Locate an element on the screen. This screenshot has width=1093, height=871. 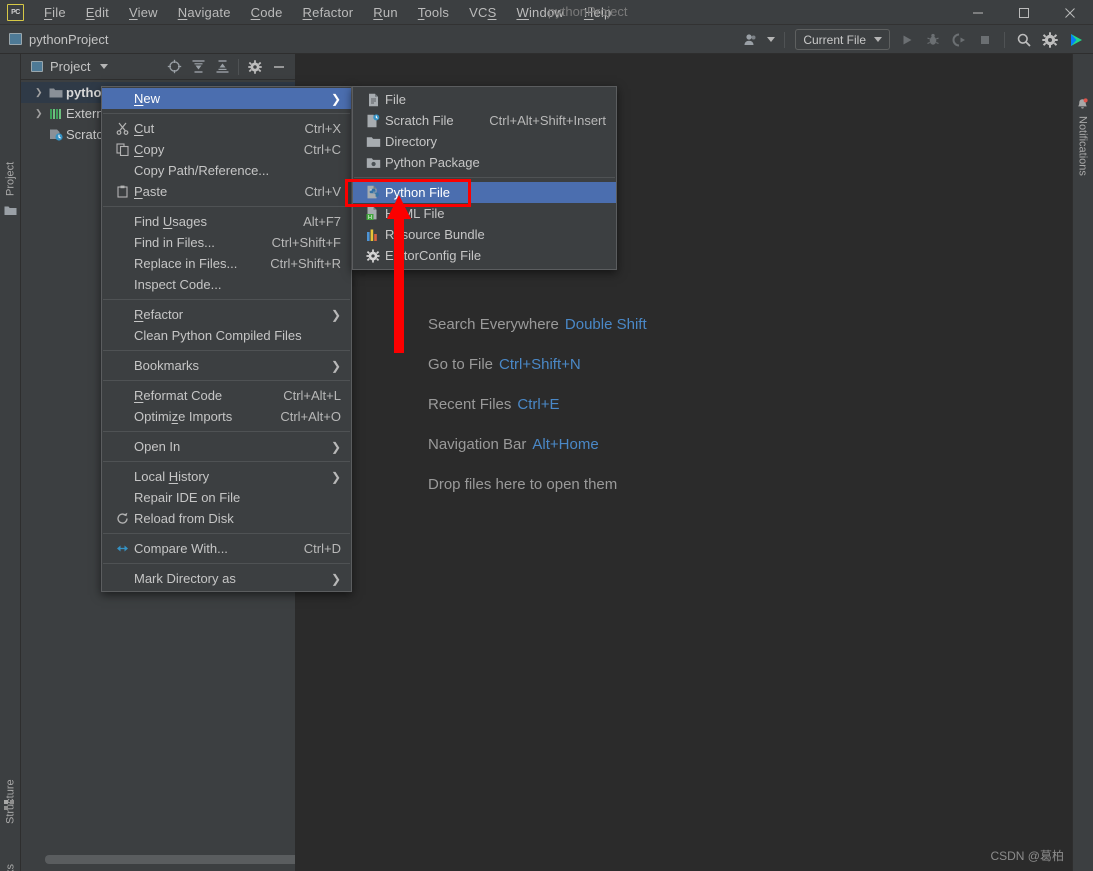
hint-label: Drop files here to open them is located at coordinates (523, 484).